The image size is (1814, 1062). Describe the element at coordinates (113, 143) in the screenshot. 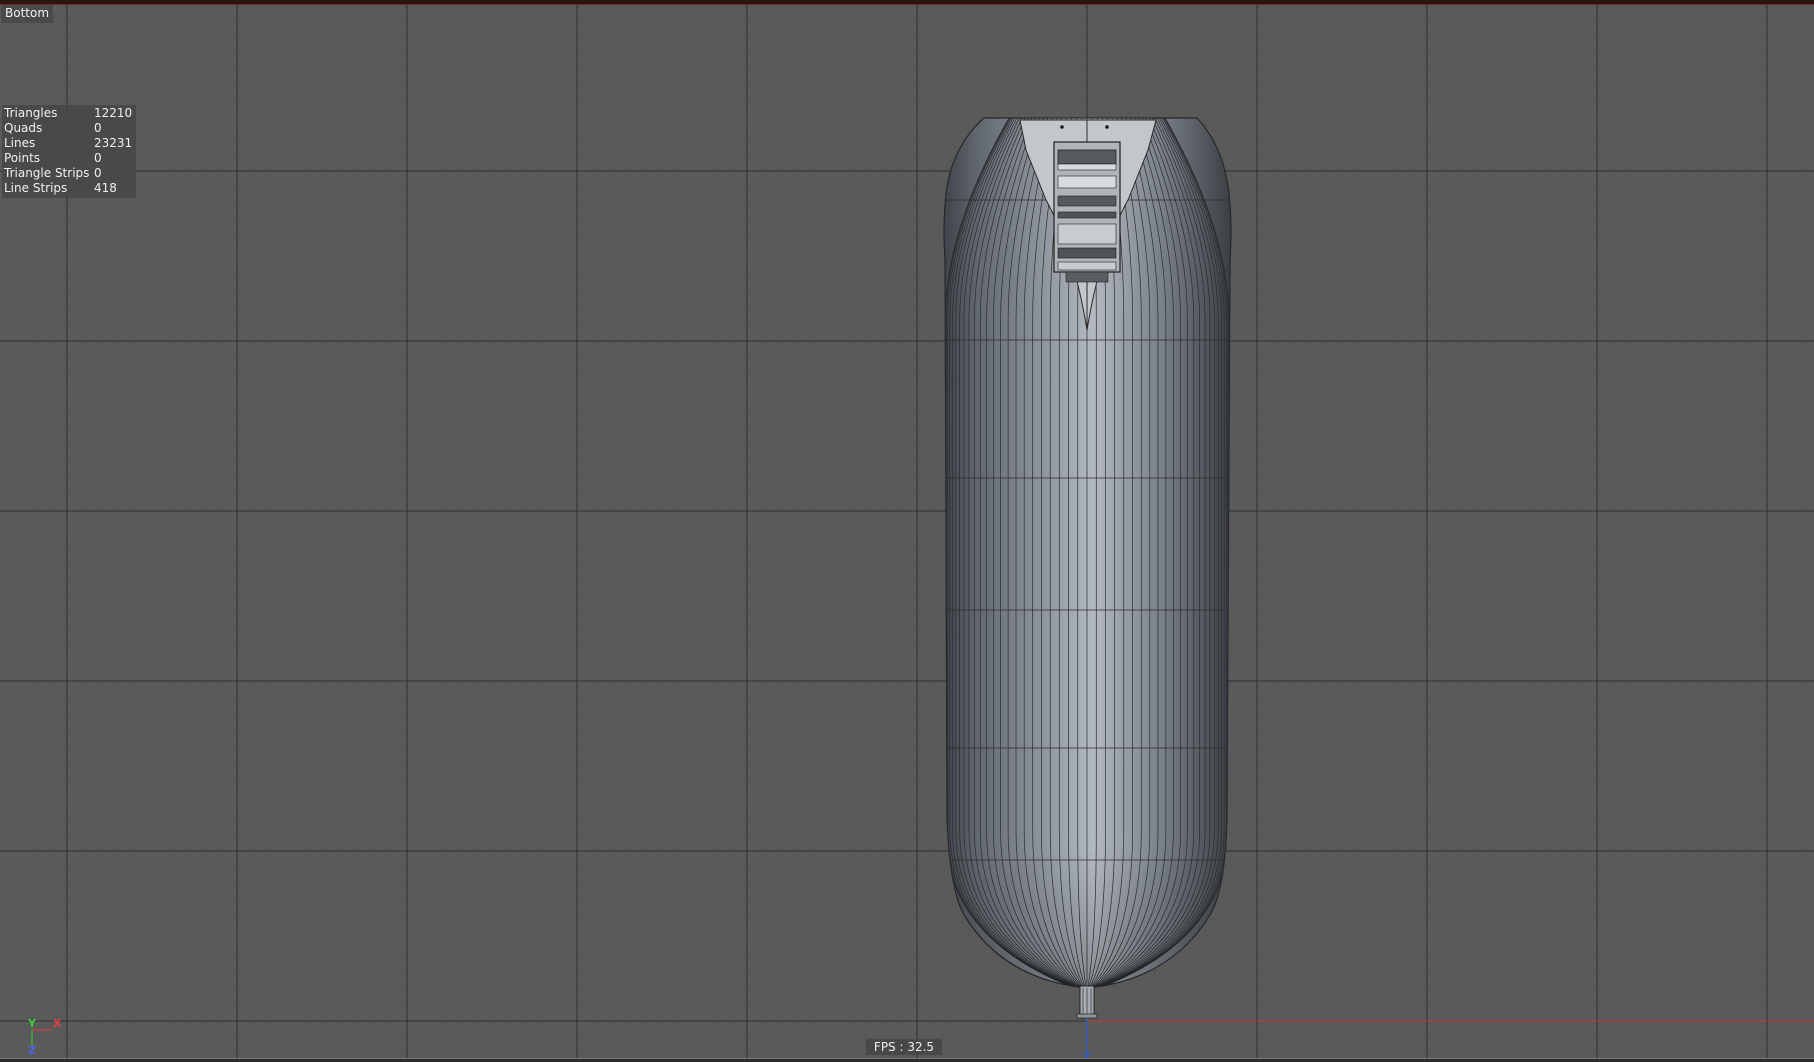

I see `stats-value: 23231` at that location.